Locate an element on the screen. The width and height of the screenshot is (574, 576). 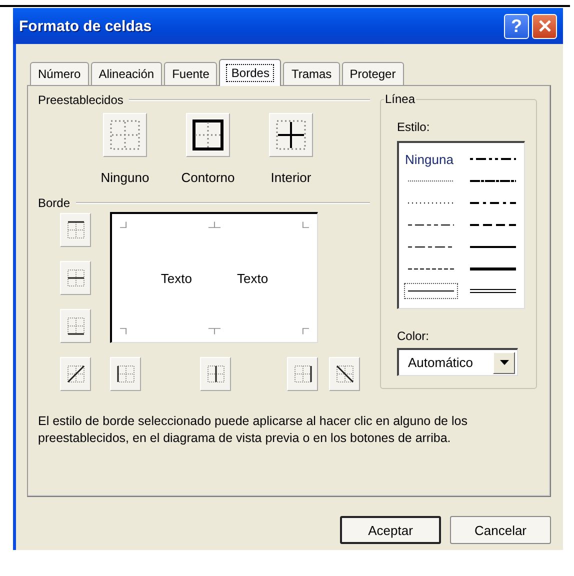
tab: Alineación is located at coordinates (126, 73).